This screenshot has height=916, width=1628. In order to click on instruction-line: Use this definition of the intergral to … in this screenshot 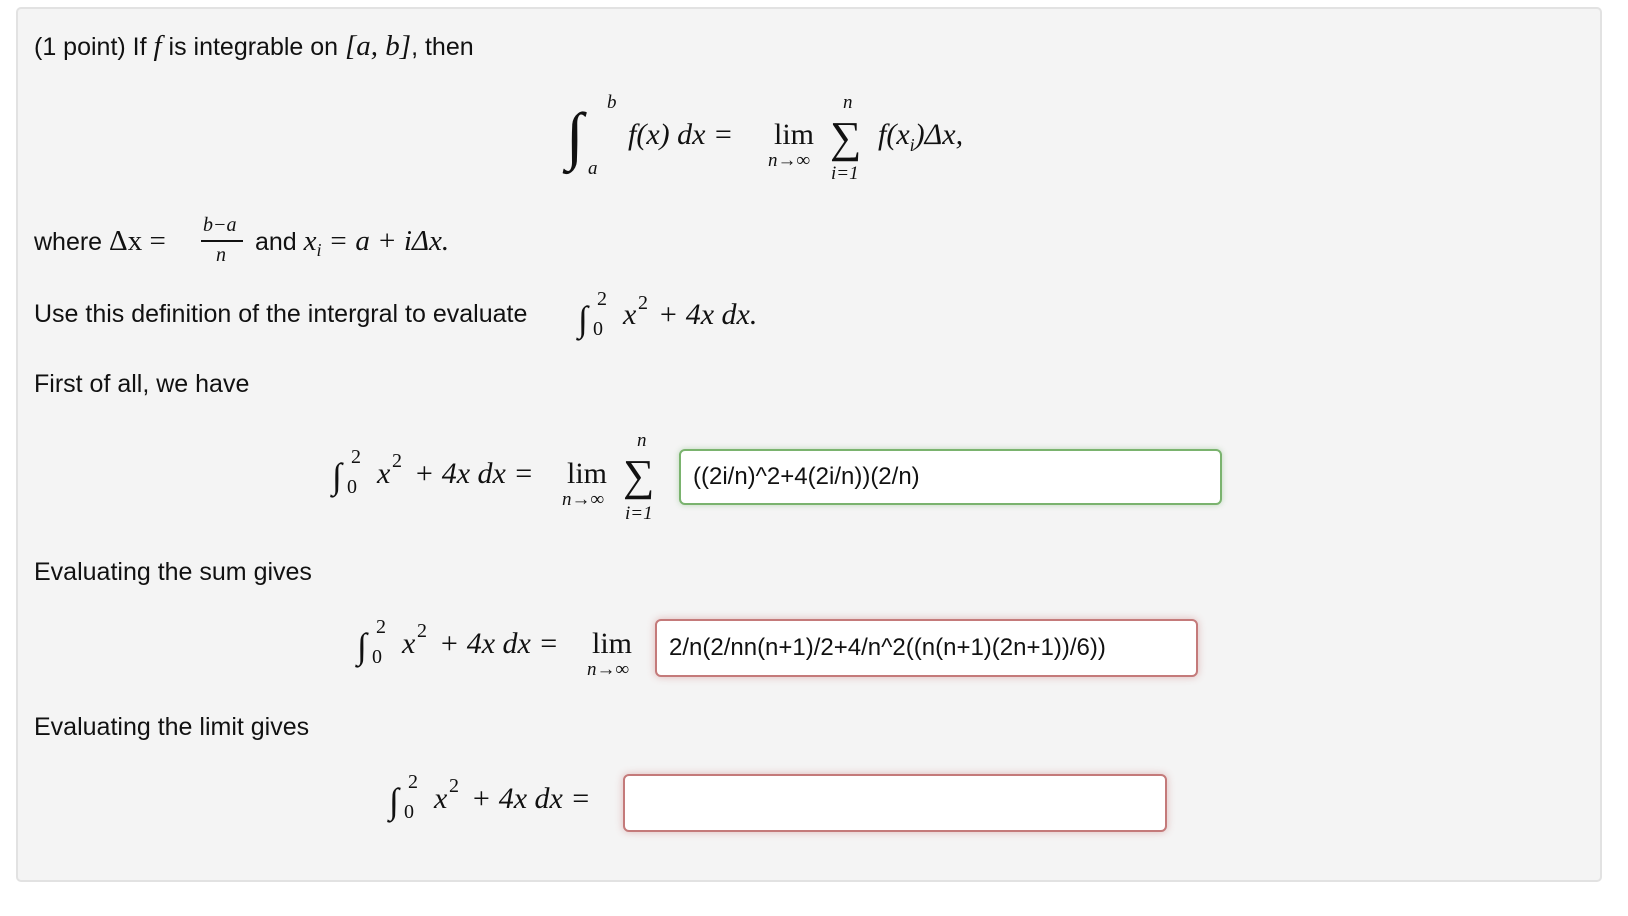, I will do `click(280, 314)`.